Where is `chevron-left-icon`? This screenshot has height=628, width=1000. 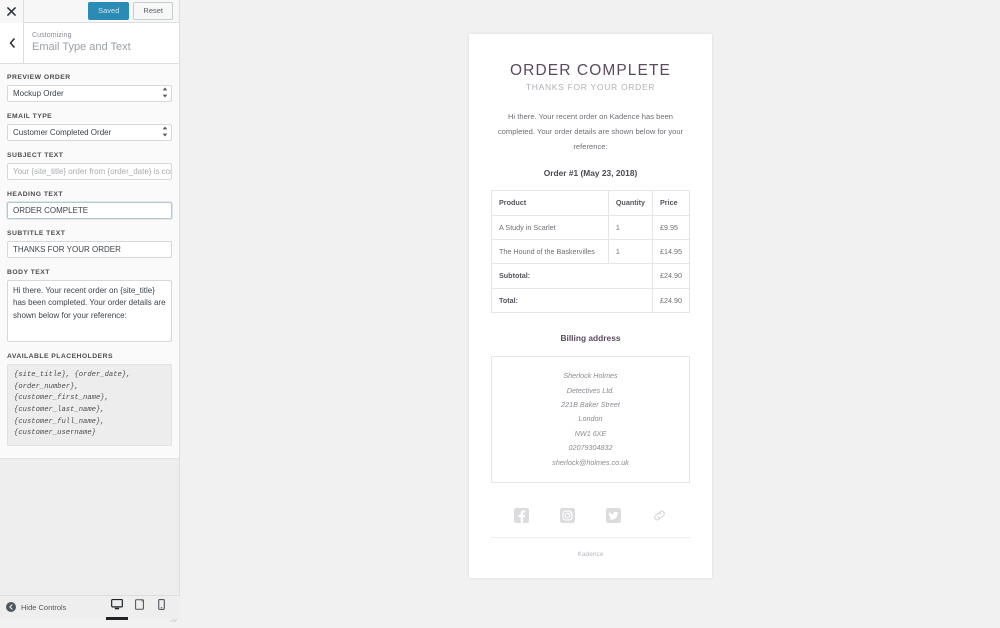 chevron-left-icon is located at coordinates (12, 43).